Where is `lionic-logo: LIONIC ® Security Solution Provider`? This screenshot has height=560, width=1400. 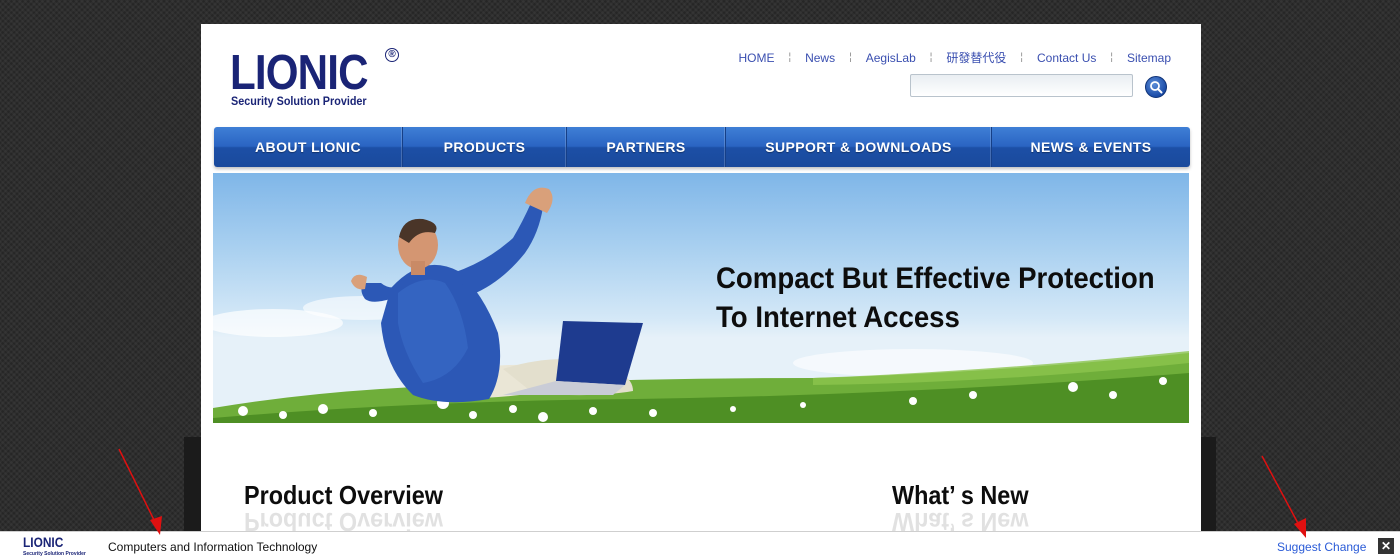 lionic-logo: LIONIC ® Security Solution Provider is located at coordinates (320, 80).